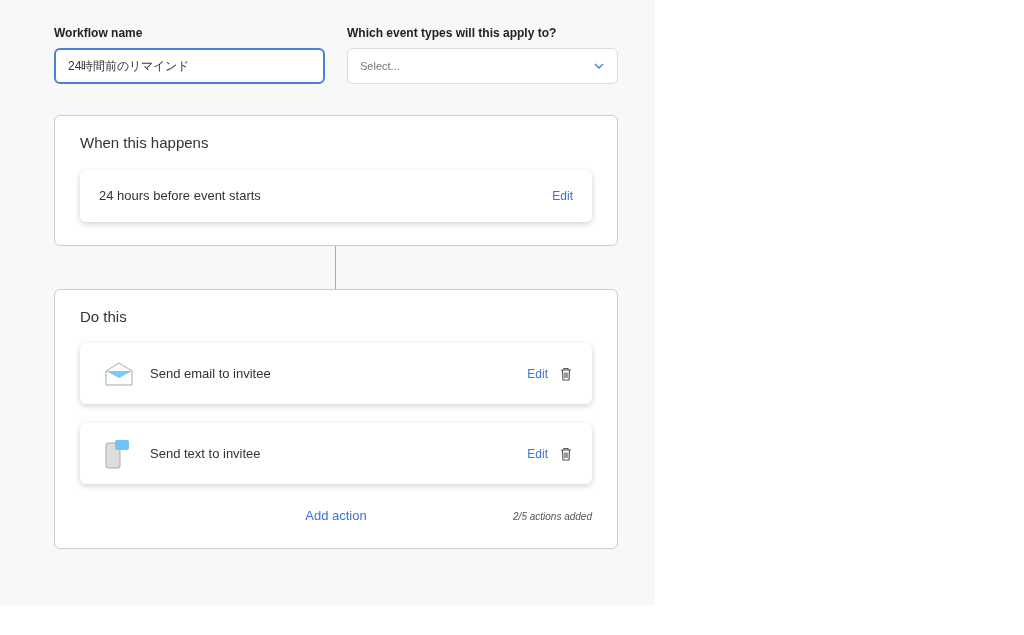 Image resolution: width=1024 pixels, height=635 pixels. Describe the element at coordinates (99, 33) in the screenshot. I see `field-label: Workflow name` at that location.